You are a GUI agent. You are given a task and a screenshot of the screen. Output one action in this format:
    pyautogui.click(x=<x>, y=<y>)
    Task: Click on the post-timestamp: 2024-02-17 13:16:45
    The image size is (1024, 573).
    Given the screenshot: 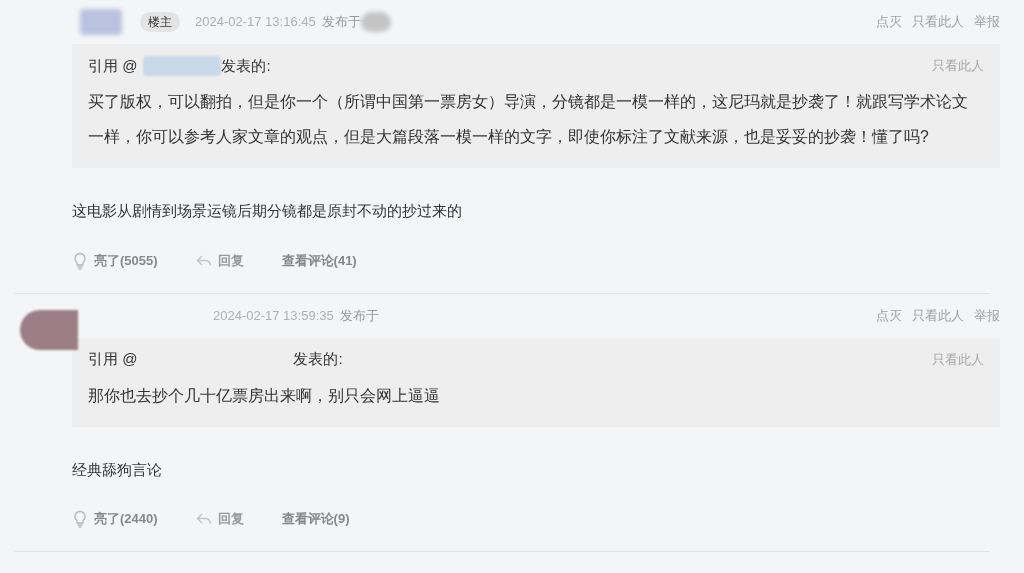 What is the action you would take?
    pyautogui.click(x=255, y=22)
    